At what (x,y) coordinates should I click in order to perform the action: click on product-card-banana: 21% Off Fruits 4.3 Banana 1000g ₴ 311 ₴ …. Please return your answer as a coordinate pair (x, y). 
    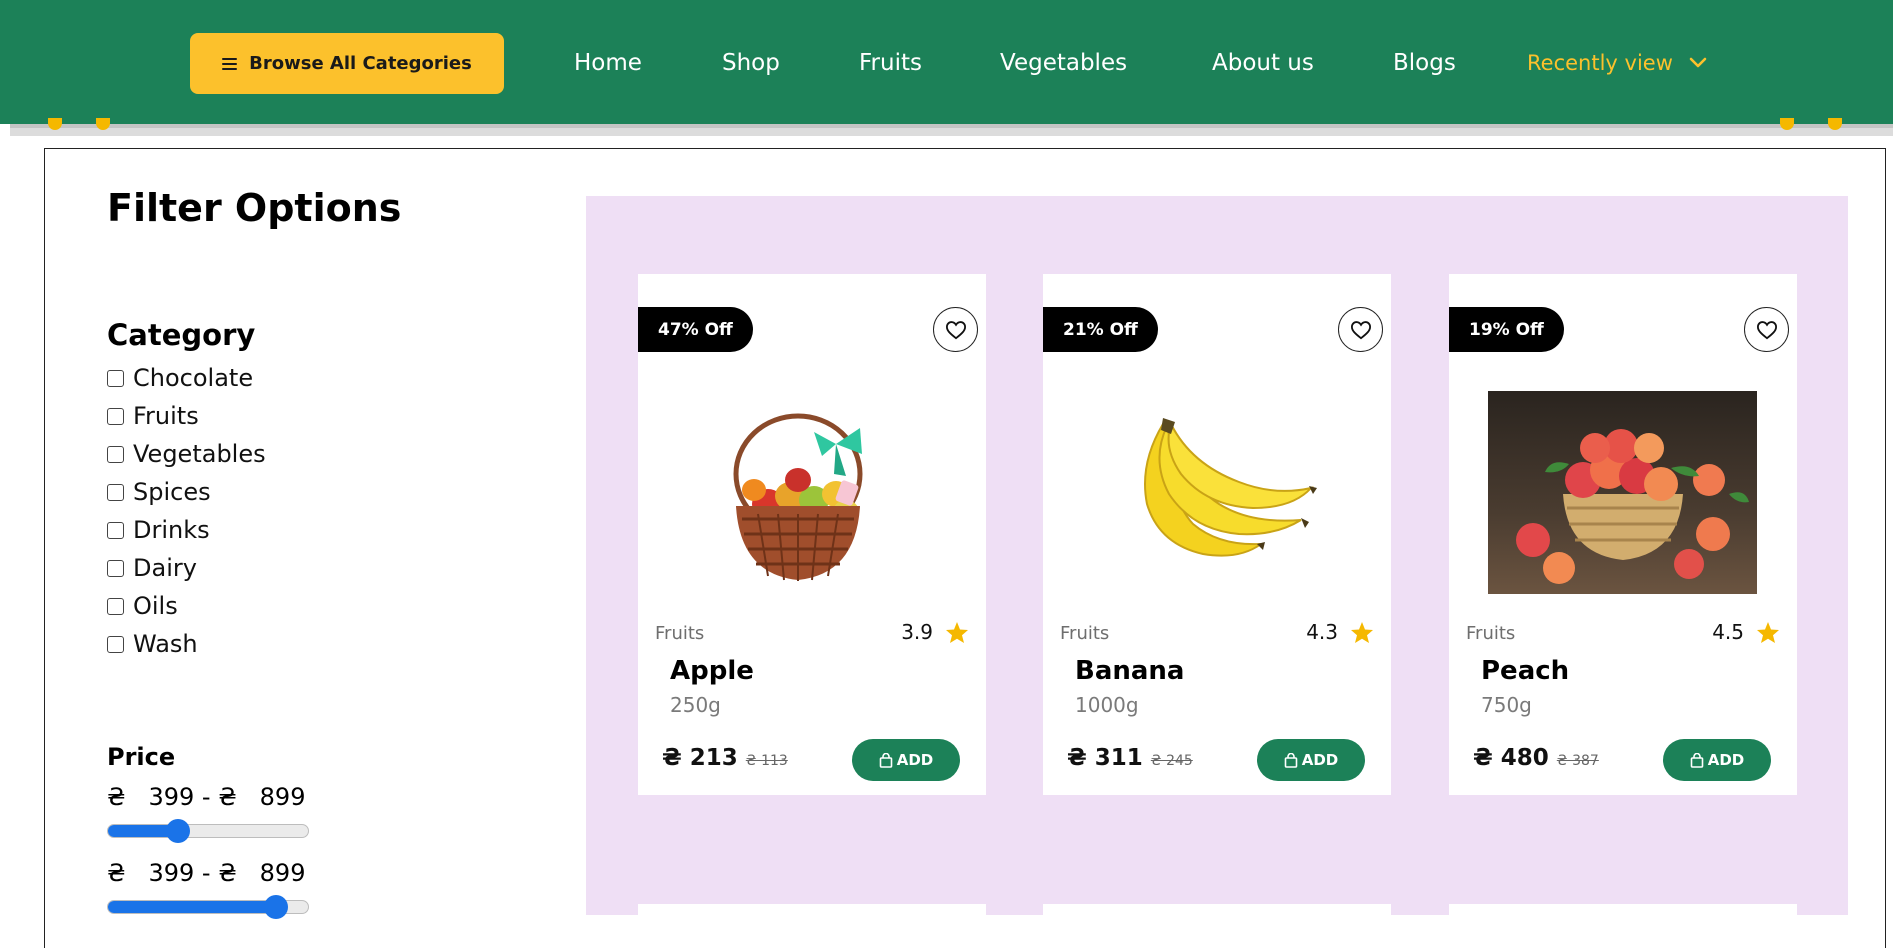
    Looking at the image, I should click on (1217, 534).